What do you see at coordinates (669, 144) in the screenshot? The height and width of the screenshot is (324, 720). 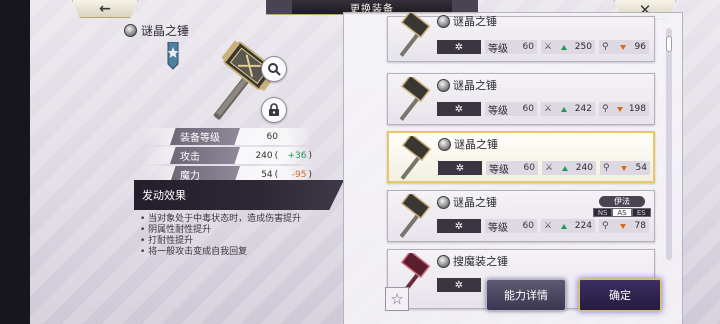 I see `scrollbar-track` at bounding box center [669, 144].